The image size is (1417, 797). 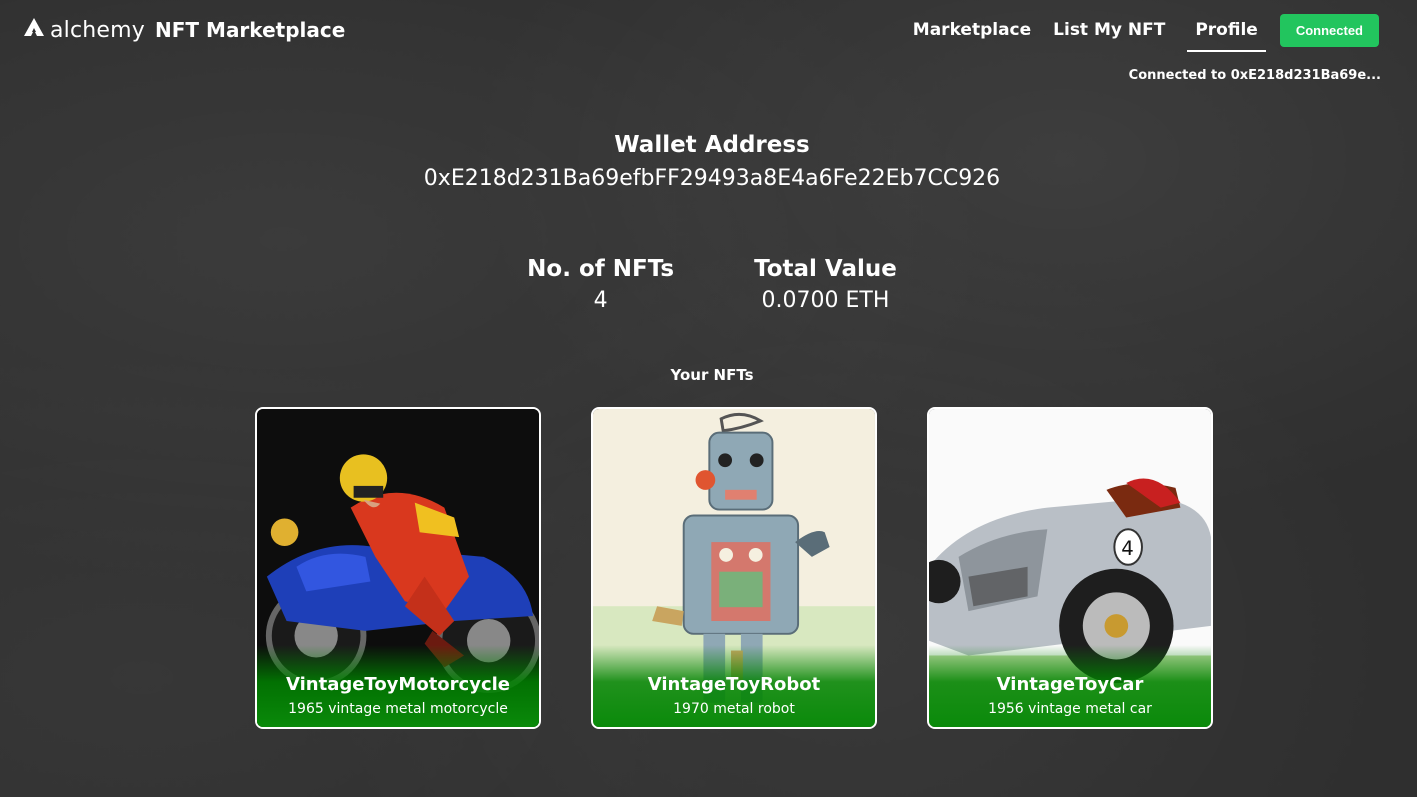 I want to click on nft-card: 4 VintageToyCar 1956 vintage metal car, so click(x=1070, y=568).